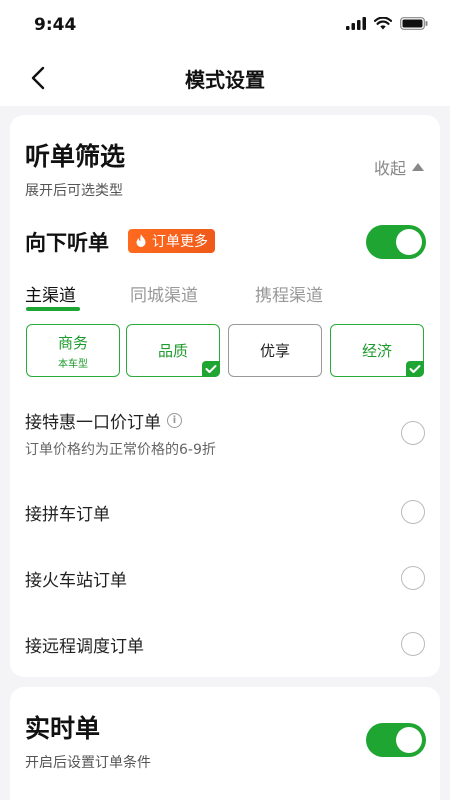 This screenshot has height=800, width=450. I want to click on status-time: 9:44, so click(55, 25).